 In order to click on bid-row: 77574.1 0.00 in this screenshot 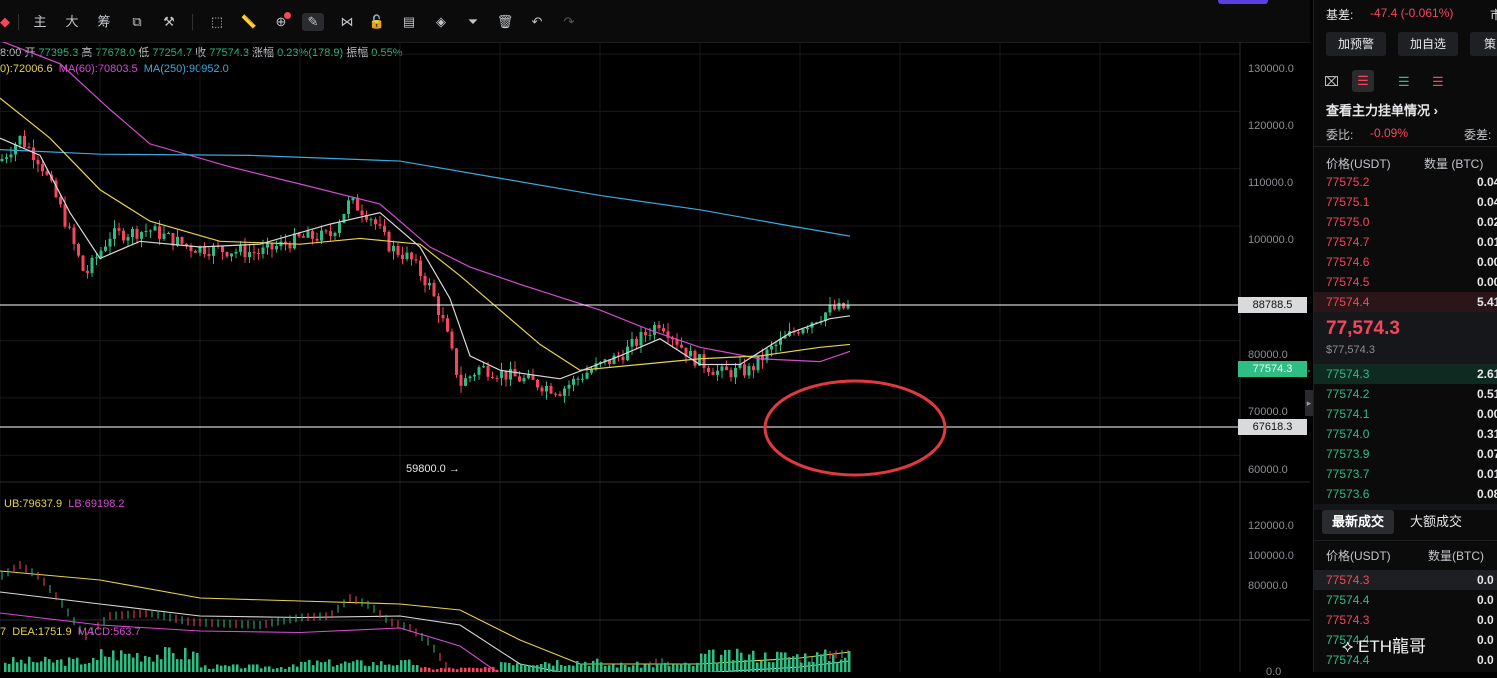, I will do `click(1411, 414)`.